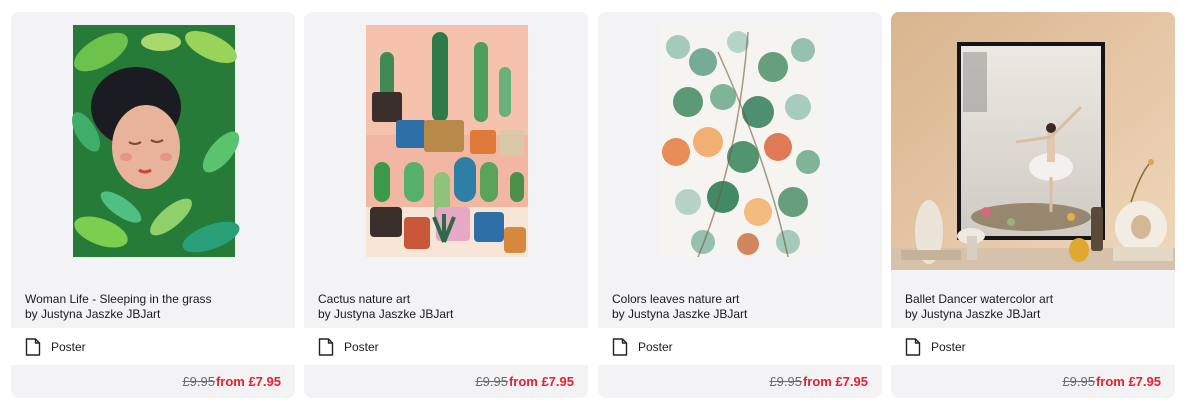 This screenshot has width=1197, height=401. I want to click on product-title: Colors leaves nature art, so click(740, 299).